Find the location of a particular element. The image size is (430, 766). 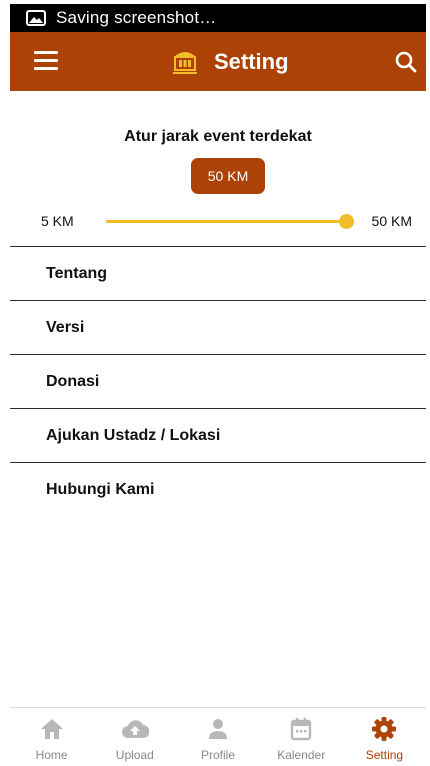

menu-item-donasi: Donasi is located at coordinates (218, 381).